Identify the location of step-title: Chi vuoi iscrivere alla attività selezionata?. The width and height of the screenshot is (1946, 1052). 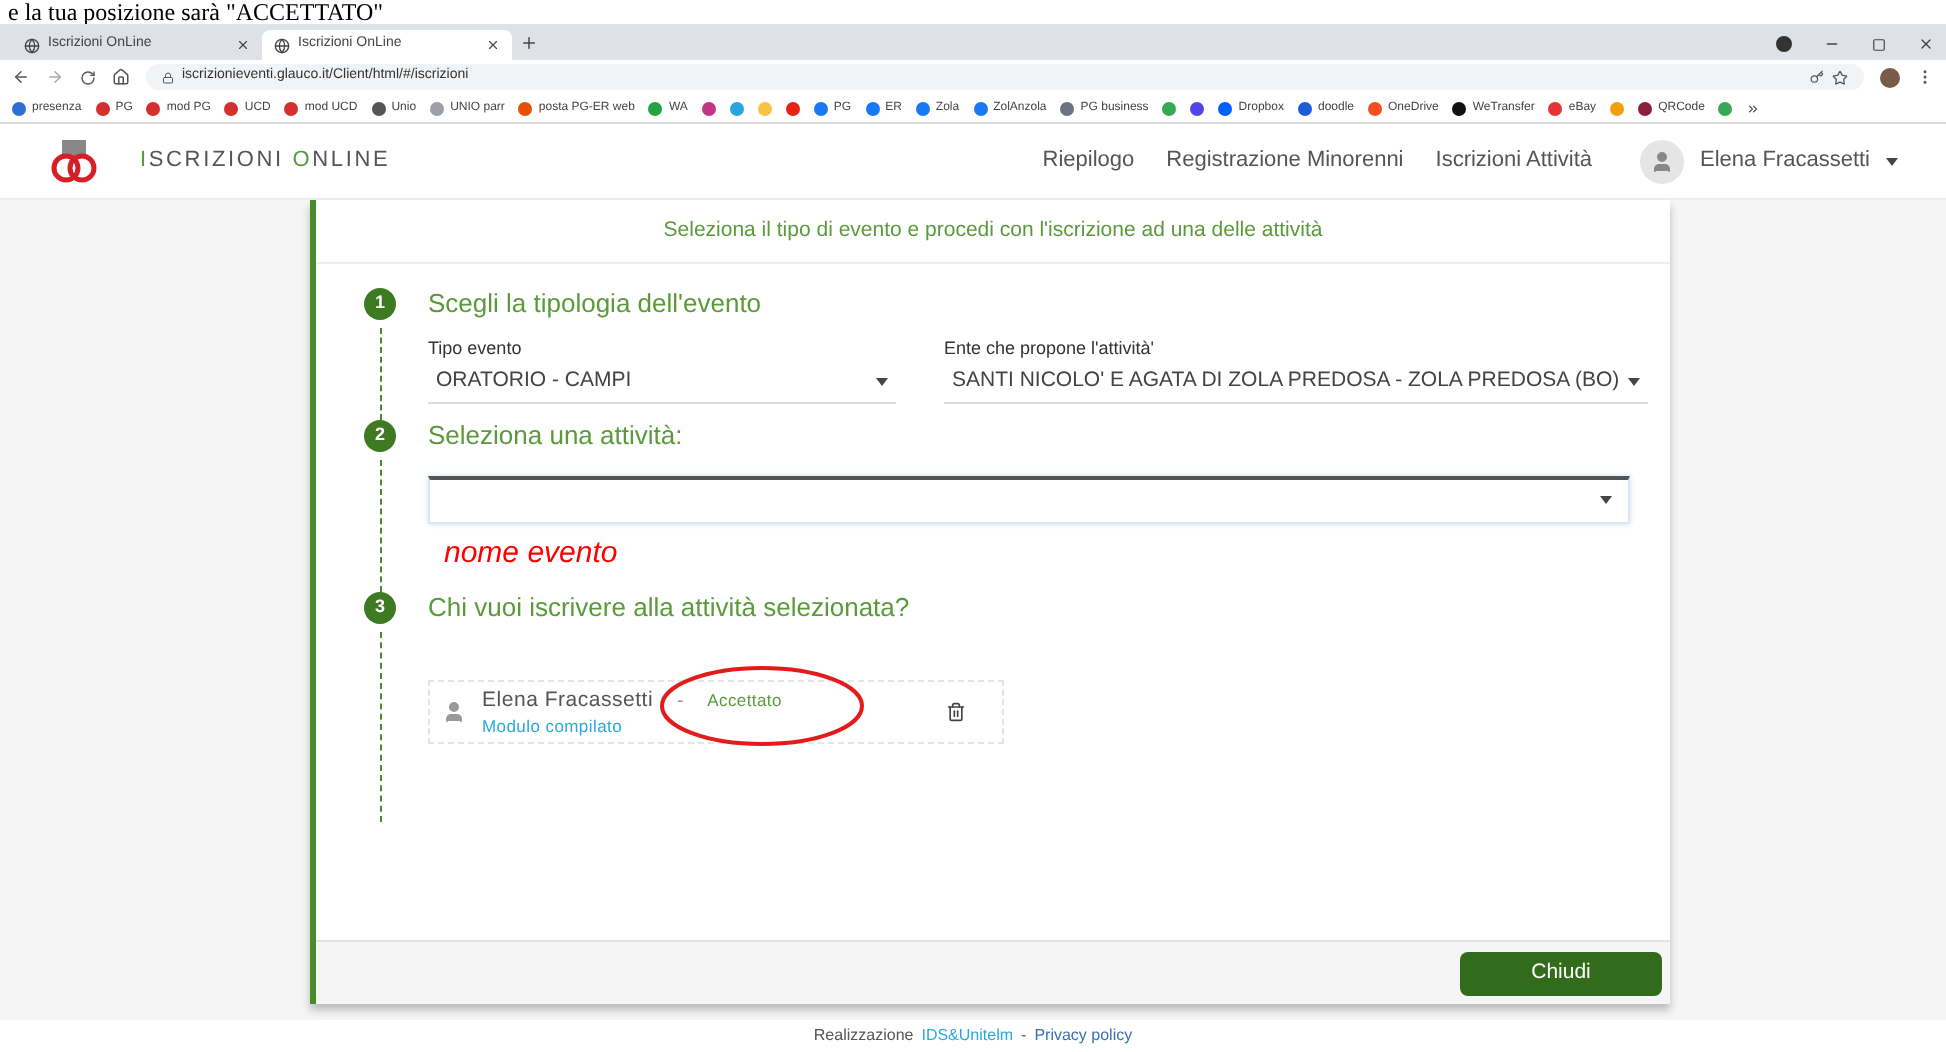
(670, 608).